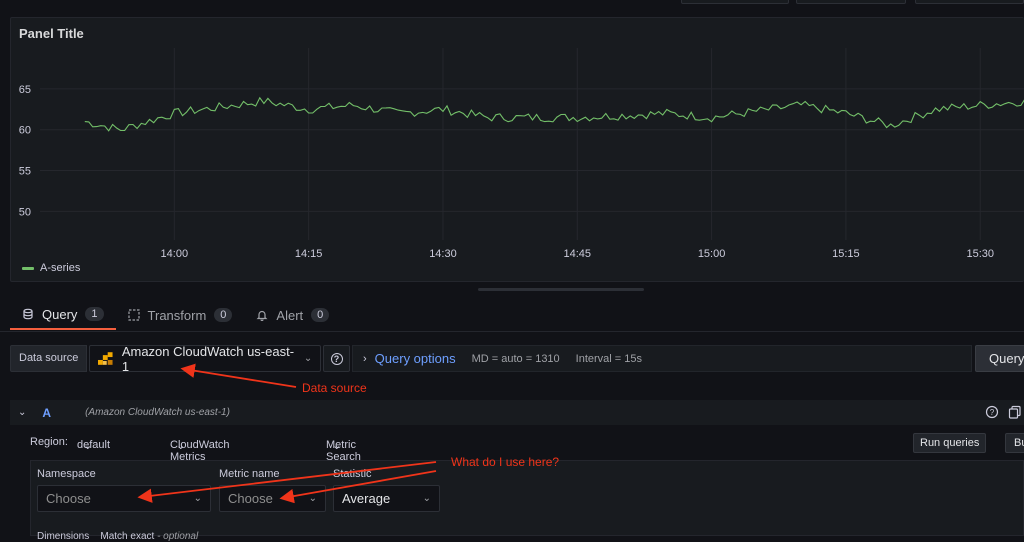 The image size is (1024, 542). Describe the element at coordinates (94, 314) in the screenshot. I see `tab-query-count: 1` at that location.